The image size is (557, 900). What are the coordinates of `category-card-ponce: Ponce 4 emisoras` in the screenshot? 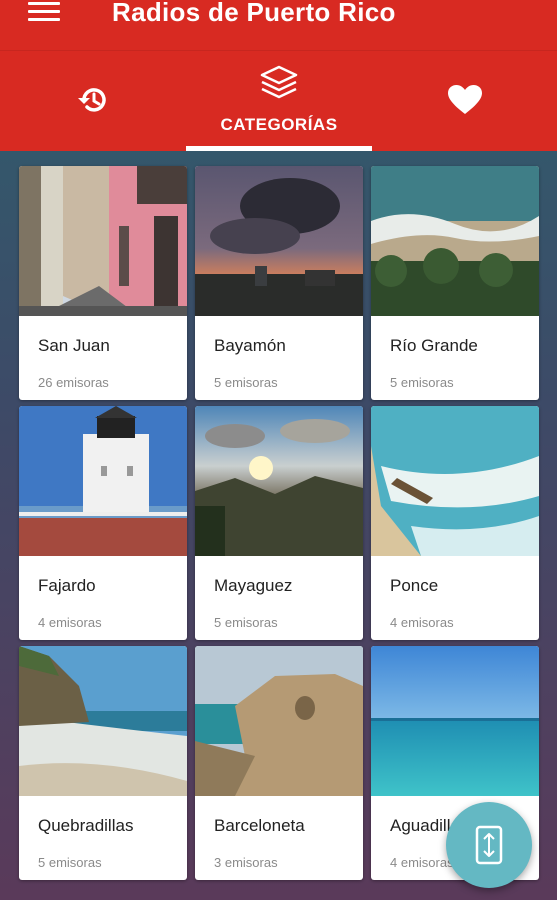 It's located at (455, 523).